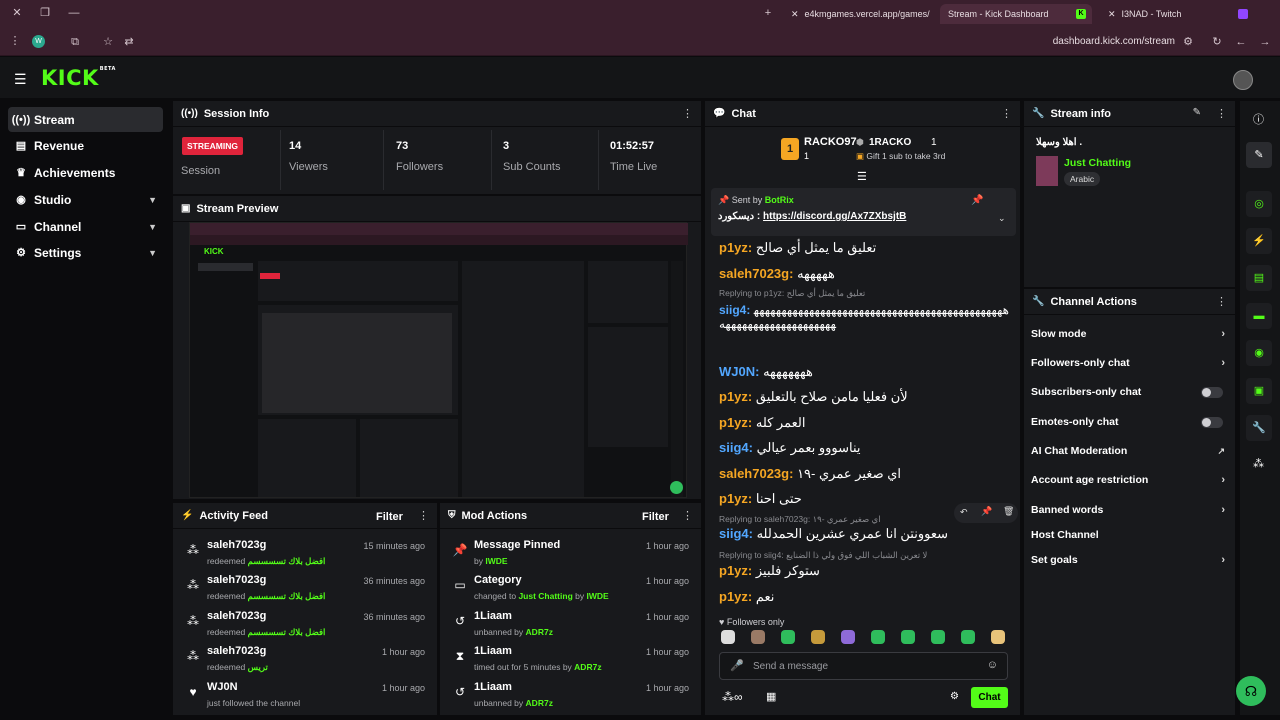  I want to click on tab-kick-dashboard: Stream - Kick Dashboard K, so click(1016, 14).